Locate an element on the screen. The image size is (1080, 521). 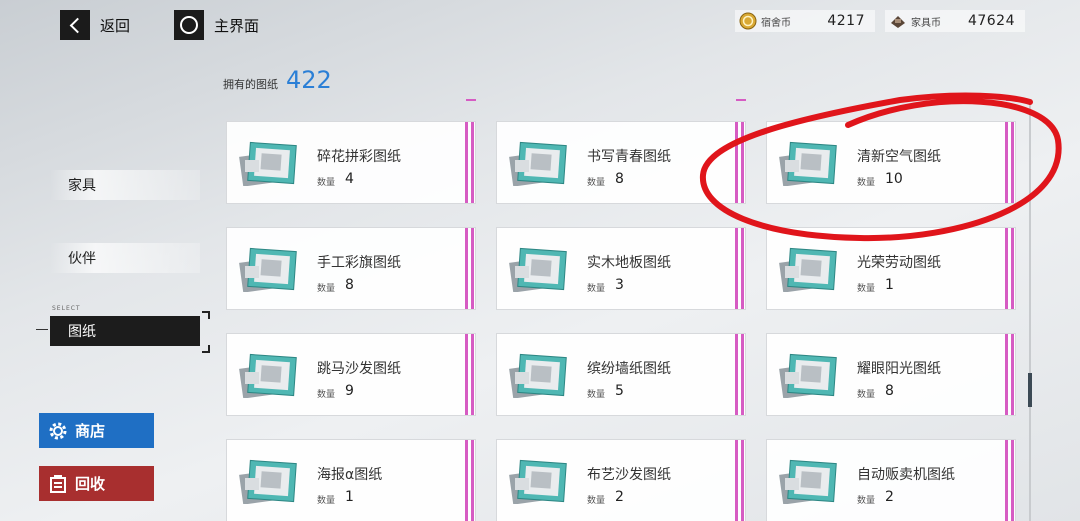
blueprint-card: 光荣劳动图纸数量 1 is located at coordinates (891, 268).